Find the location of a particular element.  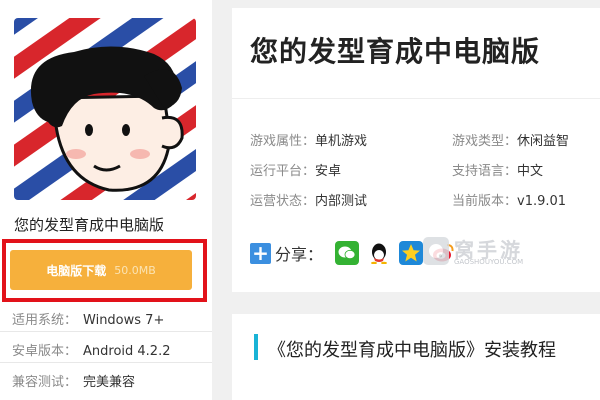

spec-row-compat: 兼容测试： 完美兼容 is located at coordinates (73, 380).